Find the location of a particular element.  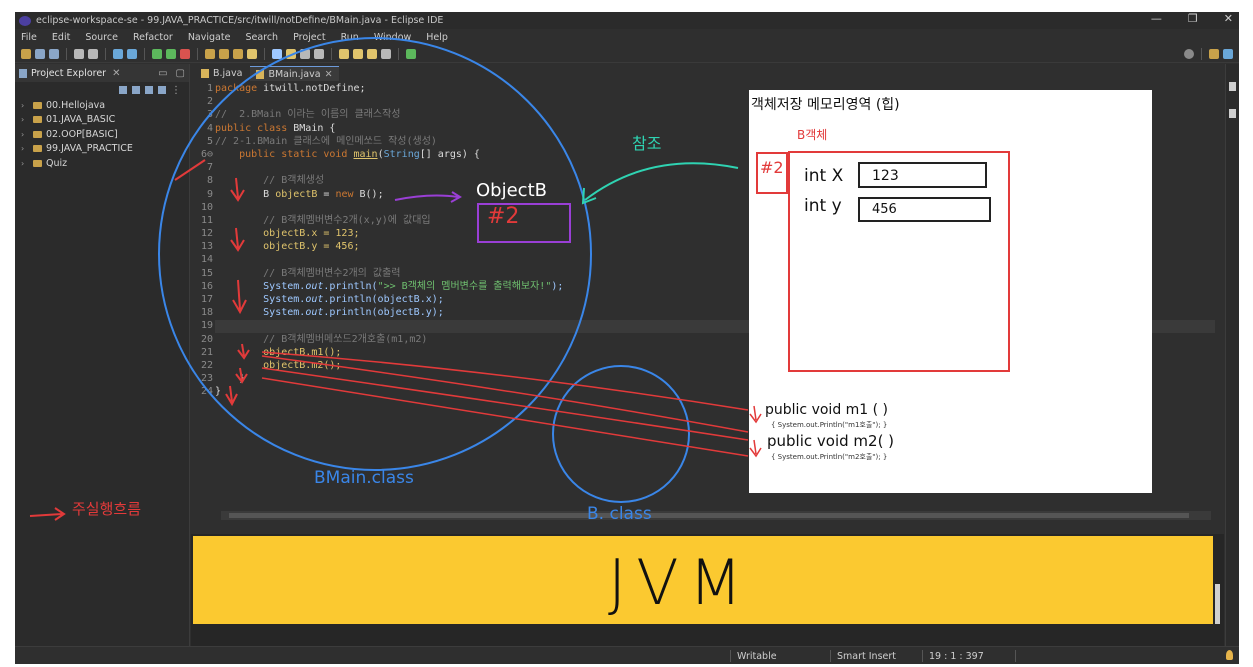

code-text: = is located at coordinates (326, 194).